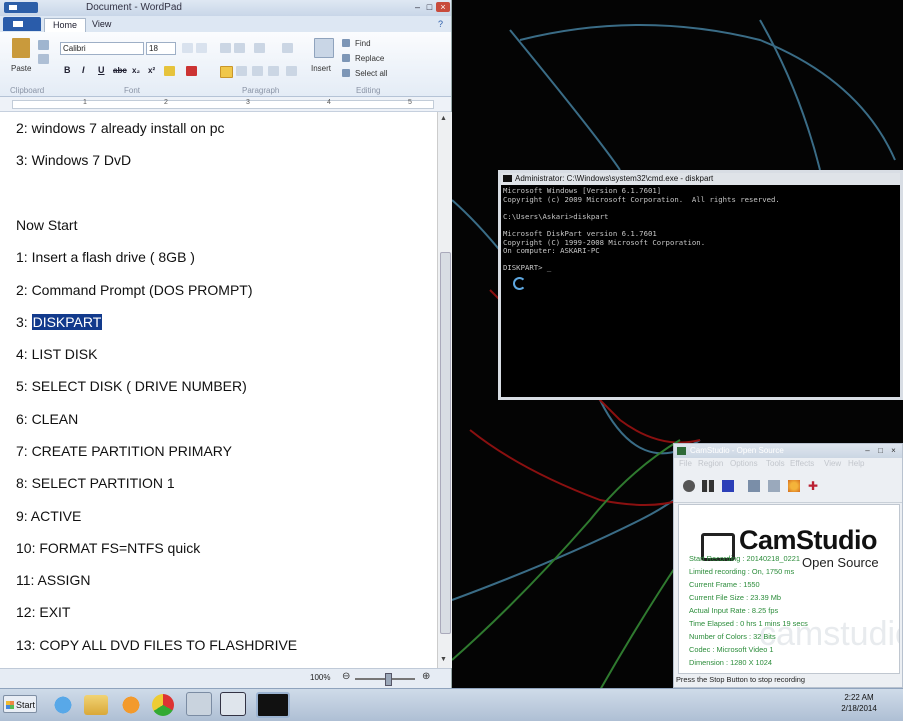  I want to click on decrease-indent-icon, so click(225, 48).